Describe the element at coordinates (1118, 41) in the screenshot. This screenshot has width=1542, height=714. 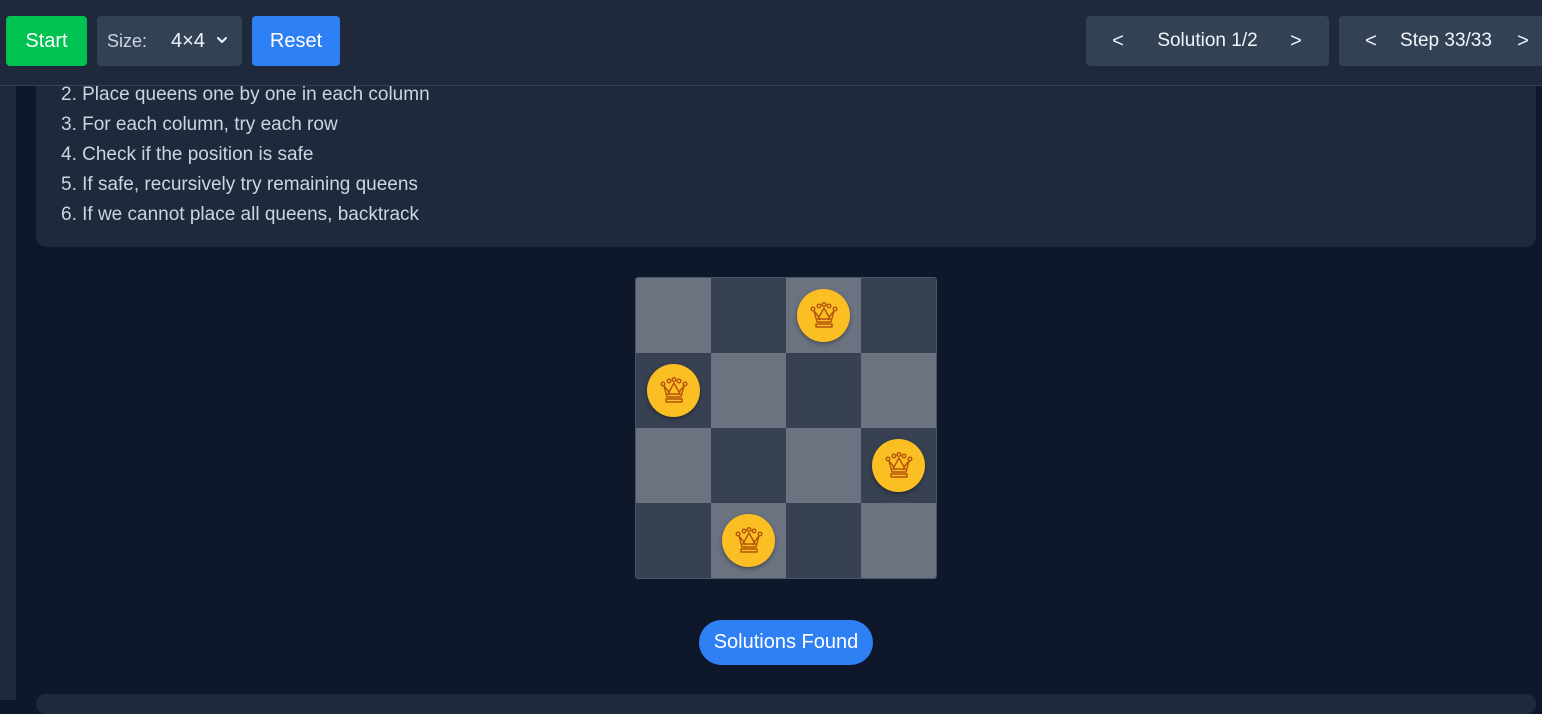
I see `previous-solution-button: <` at that location.